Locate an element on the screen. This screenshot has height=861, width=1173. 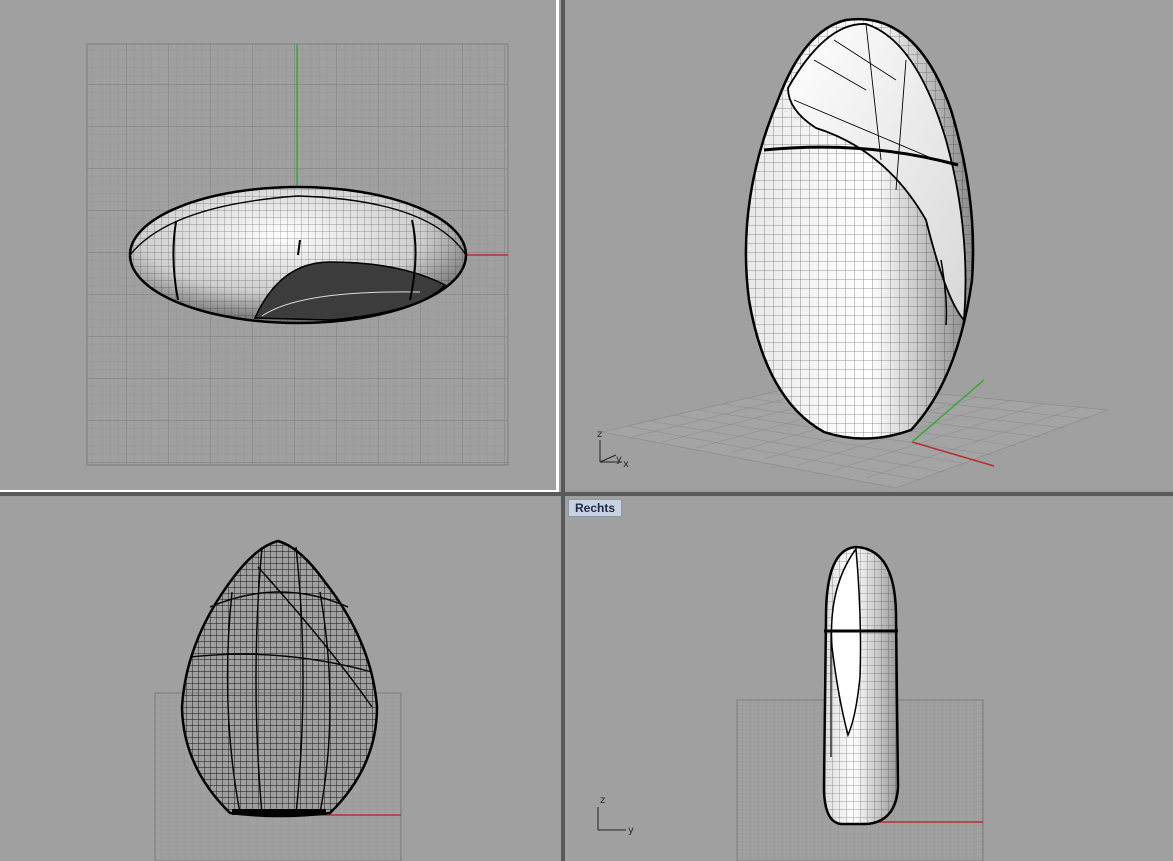
viewport-right-canvas: z y is located at coordinates (790, 703).